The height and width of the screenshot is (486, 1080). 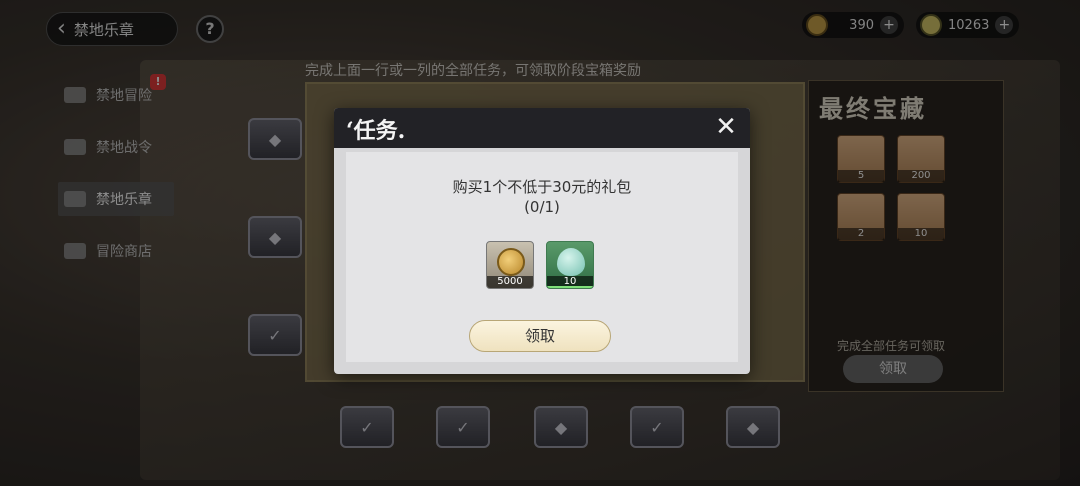 What do you see at coordinates (510, 282) in the screenshot?
I see `reward-count: 5000` at bounding box center [510, 282].